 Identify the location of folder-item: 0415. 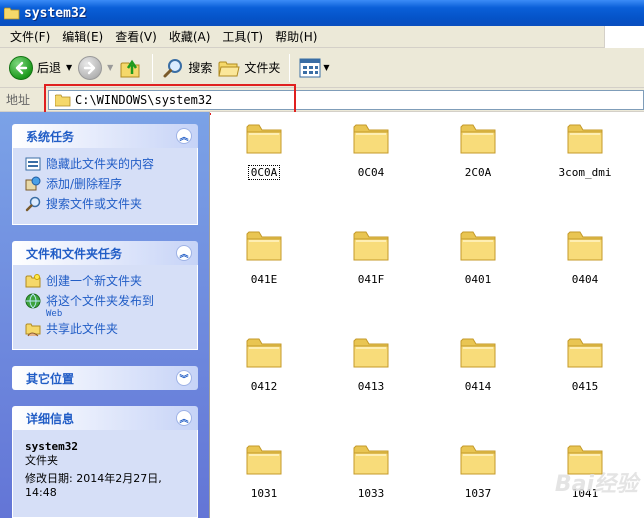
(585, 362).